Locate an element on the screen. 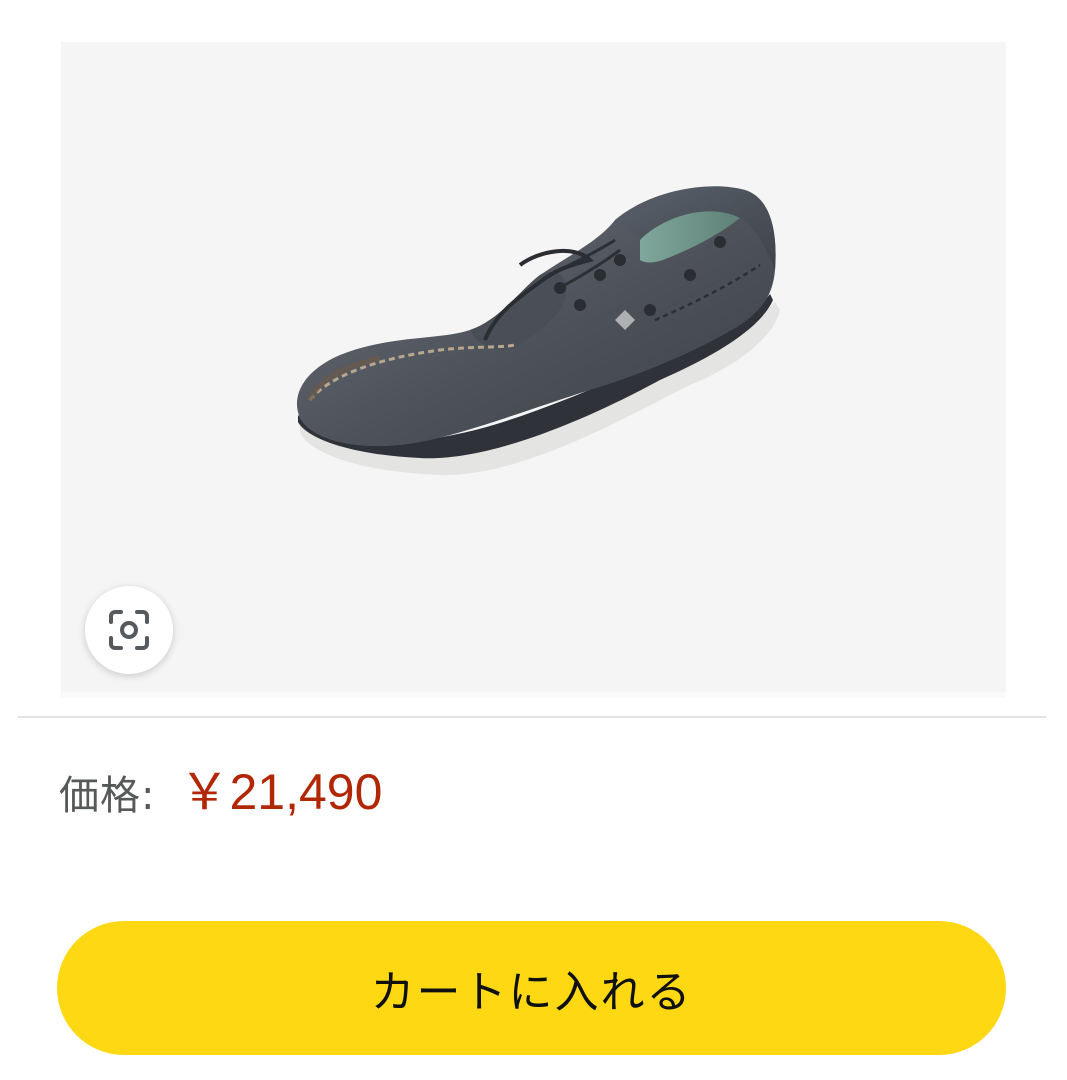 Image resolution: width=1067 pixels, height=1080 pixels. add-to-cart-button: カートに入れる is located at coordinates (531, 988).